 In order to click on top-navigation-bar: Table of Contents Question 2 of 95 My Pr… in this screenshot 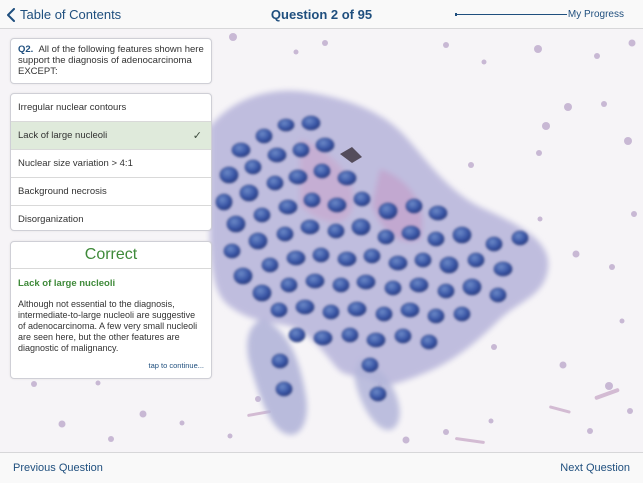, I will do `click(321, 14)`.